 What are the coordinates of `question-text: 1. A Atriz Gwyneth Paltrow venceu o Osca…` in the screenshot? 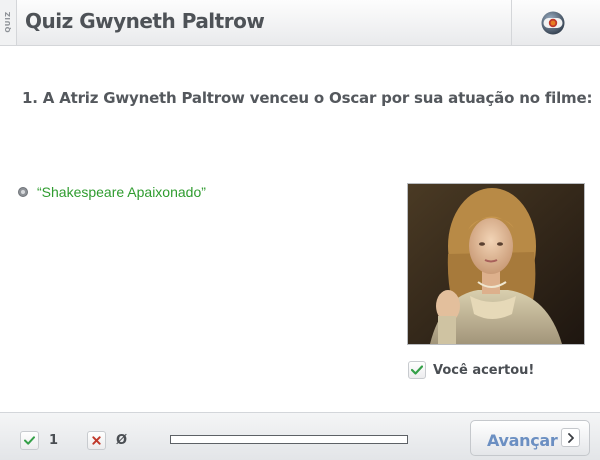 It's located at (307, 98).